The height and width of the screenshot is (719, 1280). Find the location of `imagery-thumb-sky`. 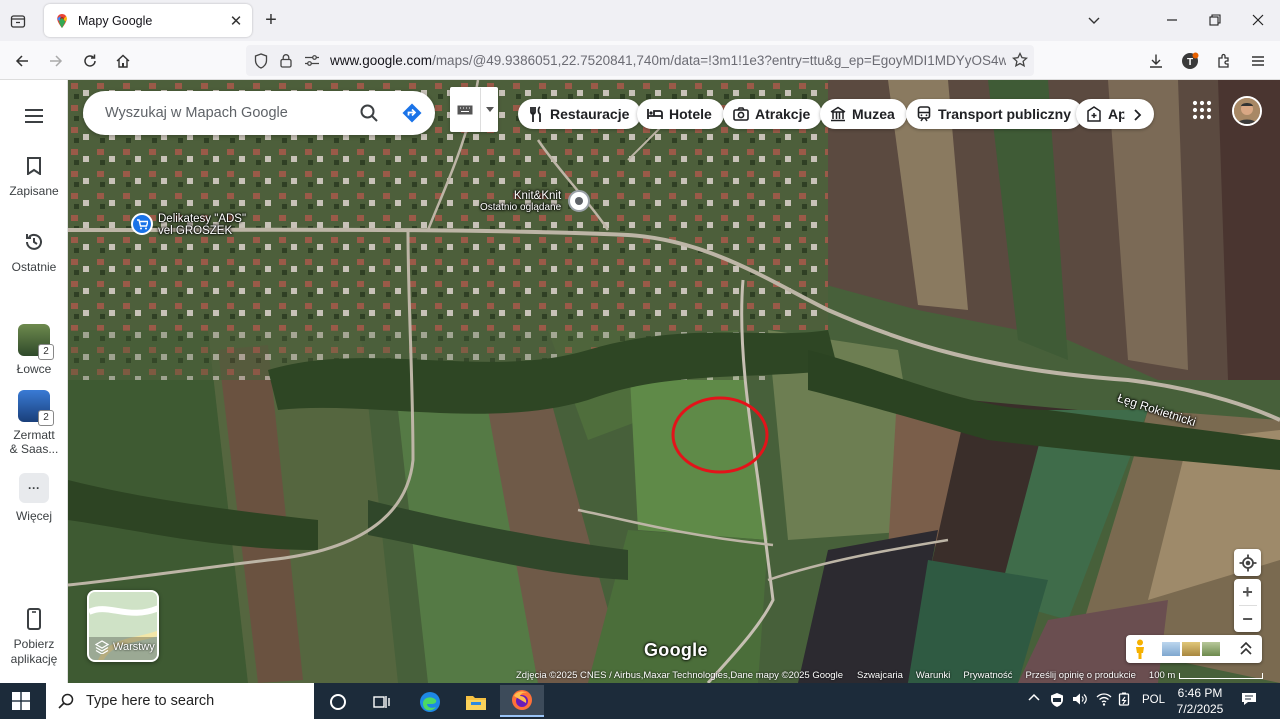

imagery-thumb-sky is located at coordinates (1171, 649).